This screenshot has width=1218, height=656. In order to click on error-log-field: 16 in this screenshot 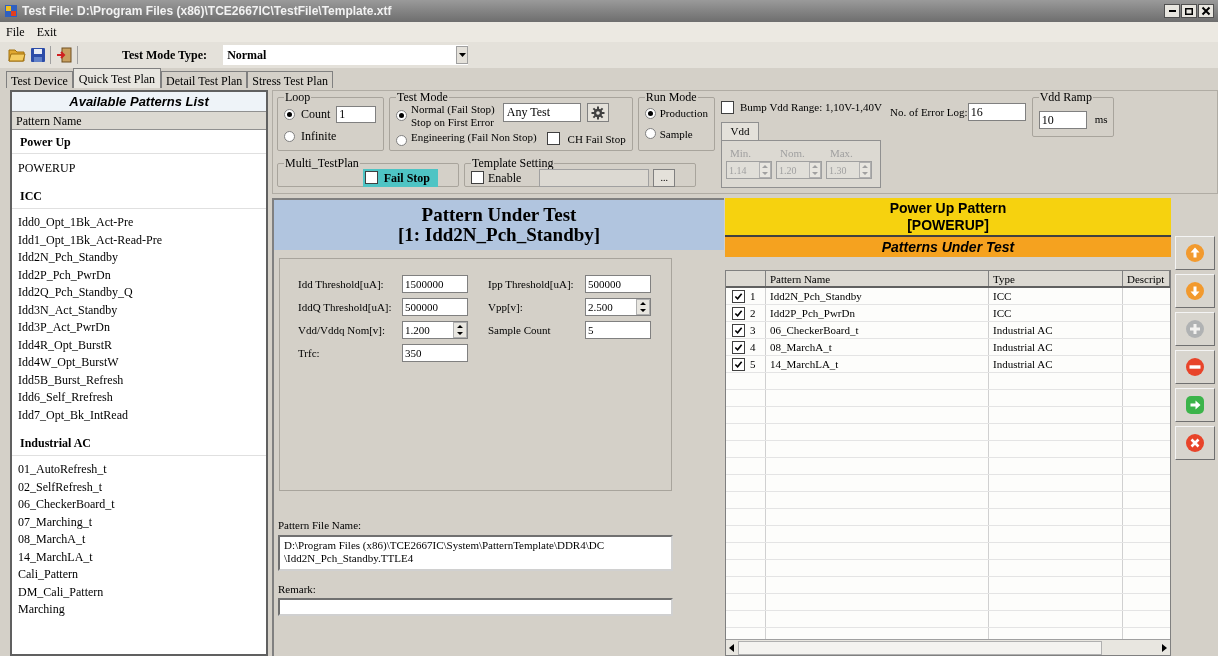, I will do `click(996, 112)`.